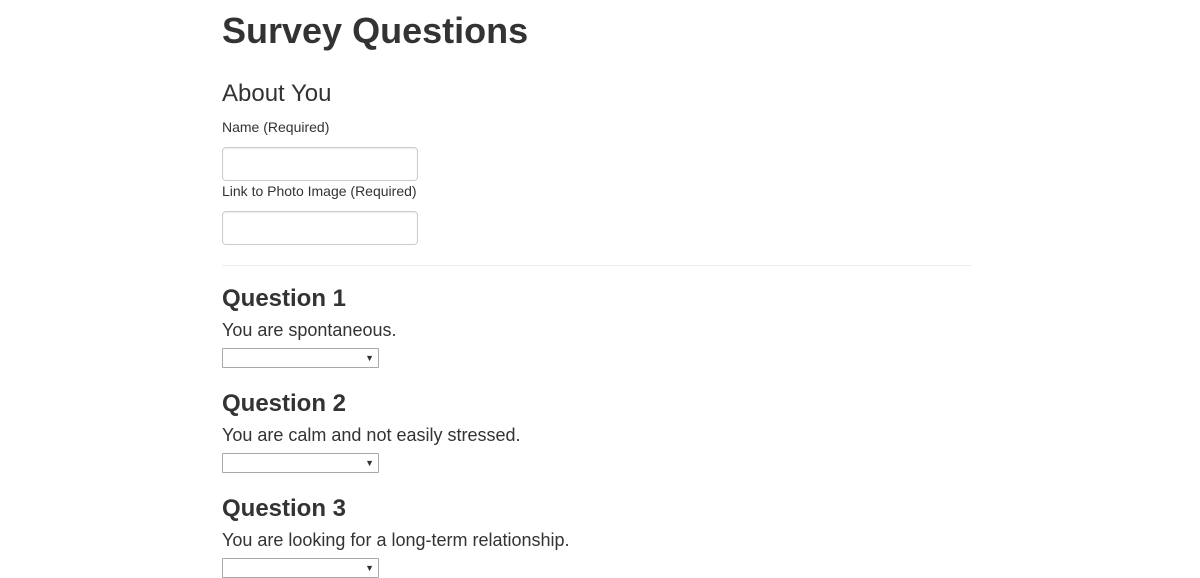  I want to click on question-2-text: You are calm and not easily stressed., so click(371, 435).